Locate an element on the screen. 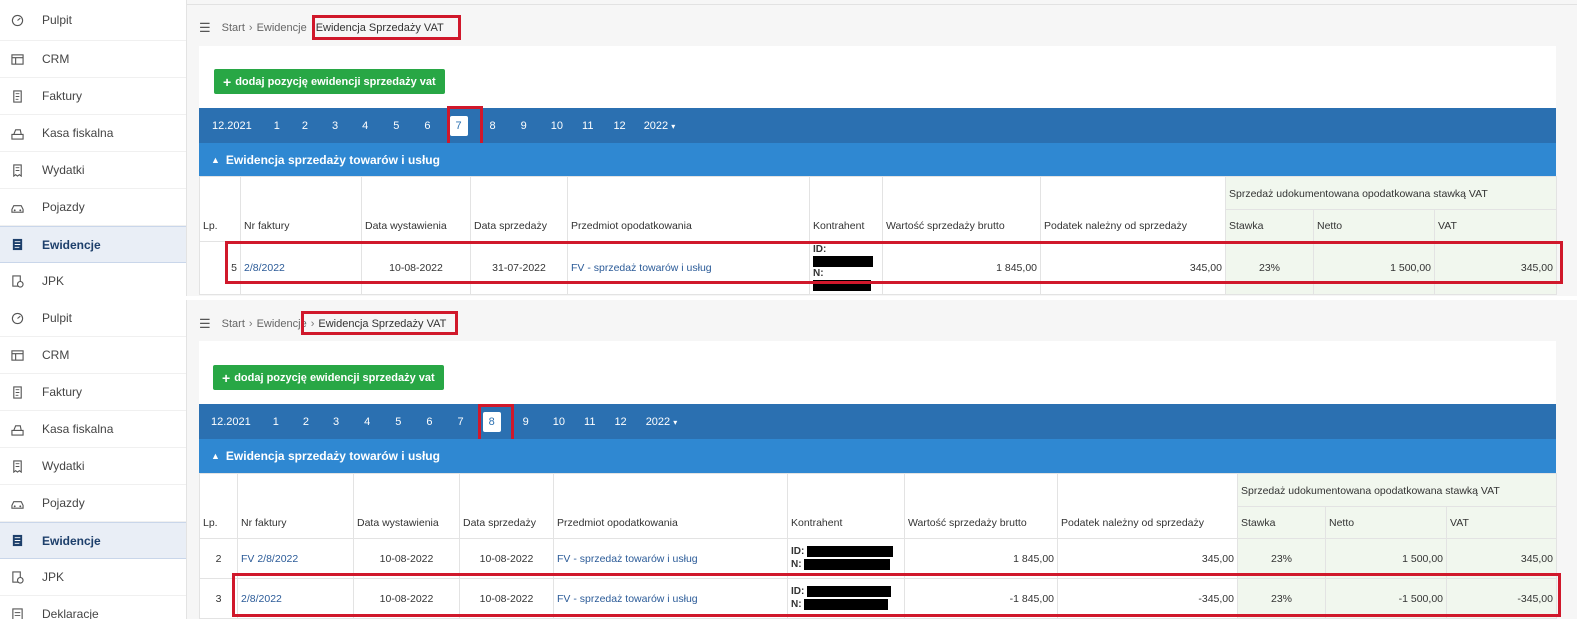 The height and width of the screenshot is (619, 1577). month-8: 8 is located at coordinates (493, 126).